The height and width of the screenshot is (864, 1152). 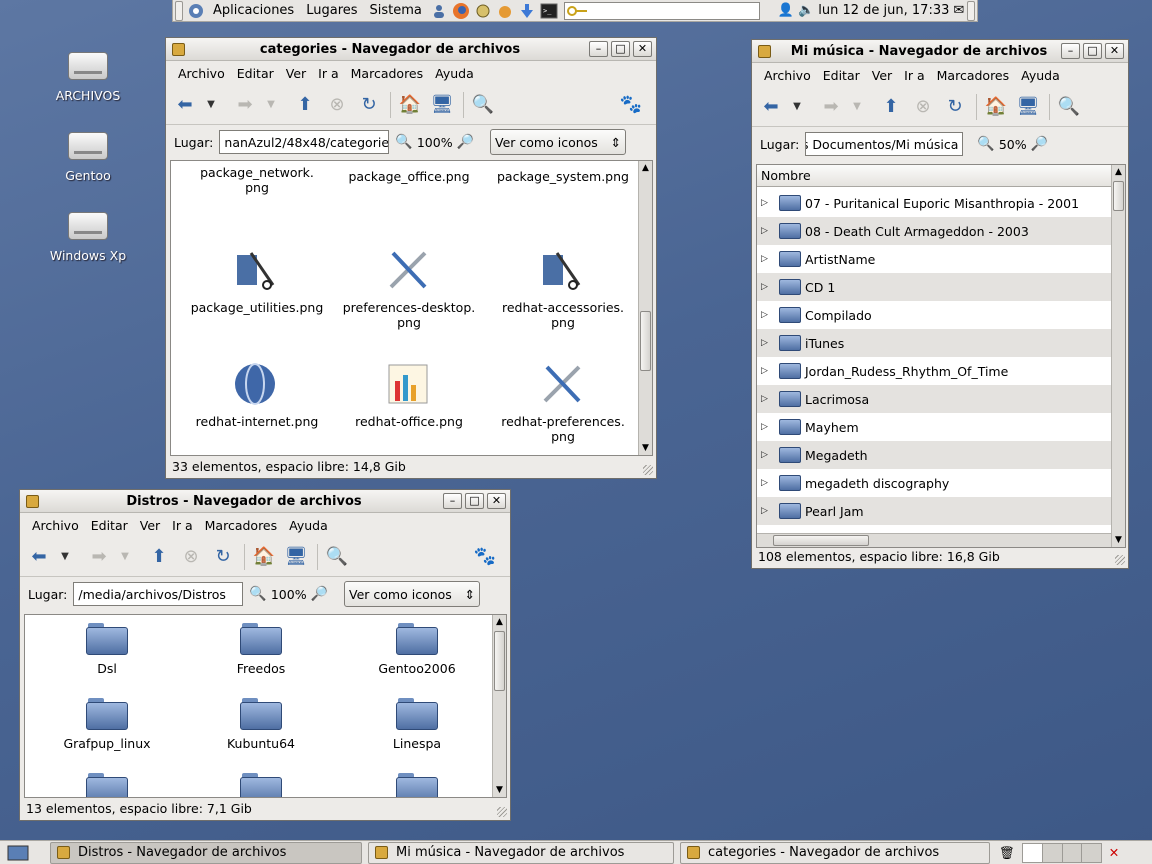 What do you see at coordinates (439, 11) in the screenshot?
I see `users-icon` at bounding box center [439, 11].